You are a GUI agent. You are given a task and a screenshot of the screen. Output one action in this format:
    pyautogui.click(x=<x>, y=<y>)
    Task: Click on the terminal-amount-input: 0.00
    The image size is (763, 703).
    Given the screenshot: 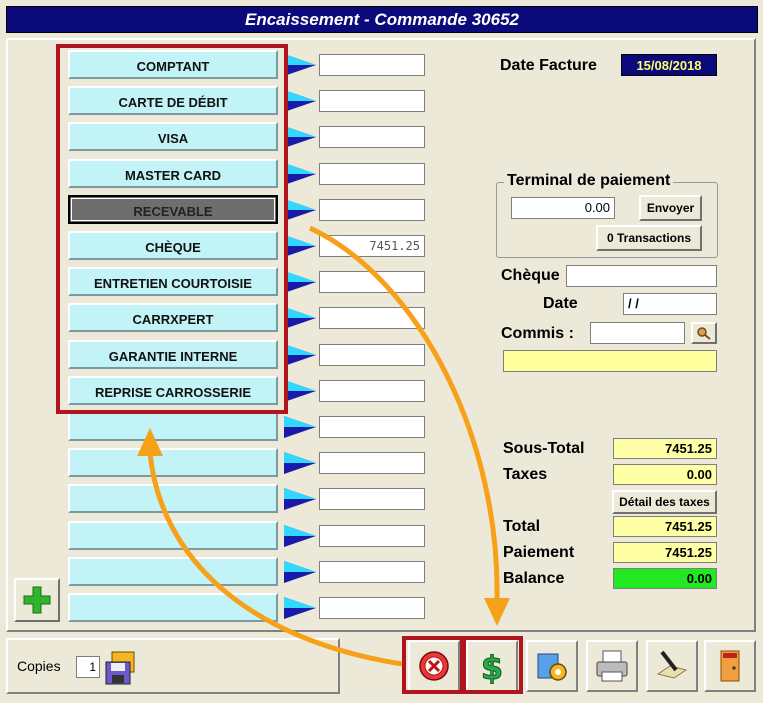 What is the action you would take?
    pyautogui.click(x=563, y=208)
    